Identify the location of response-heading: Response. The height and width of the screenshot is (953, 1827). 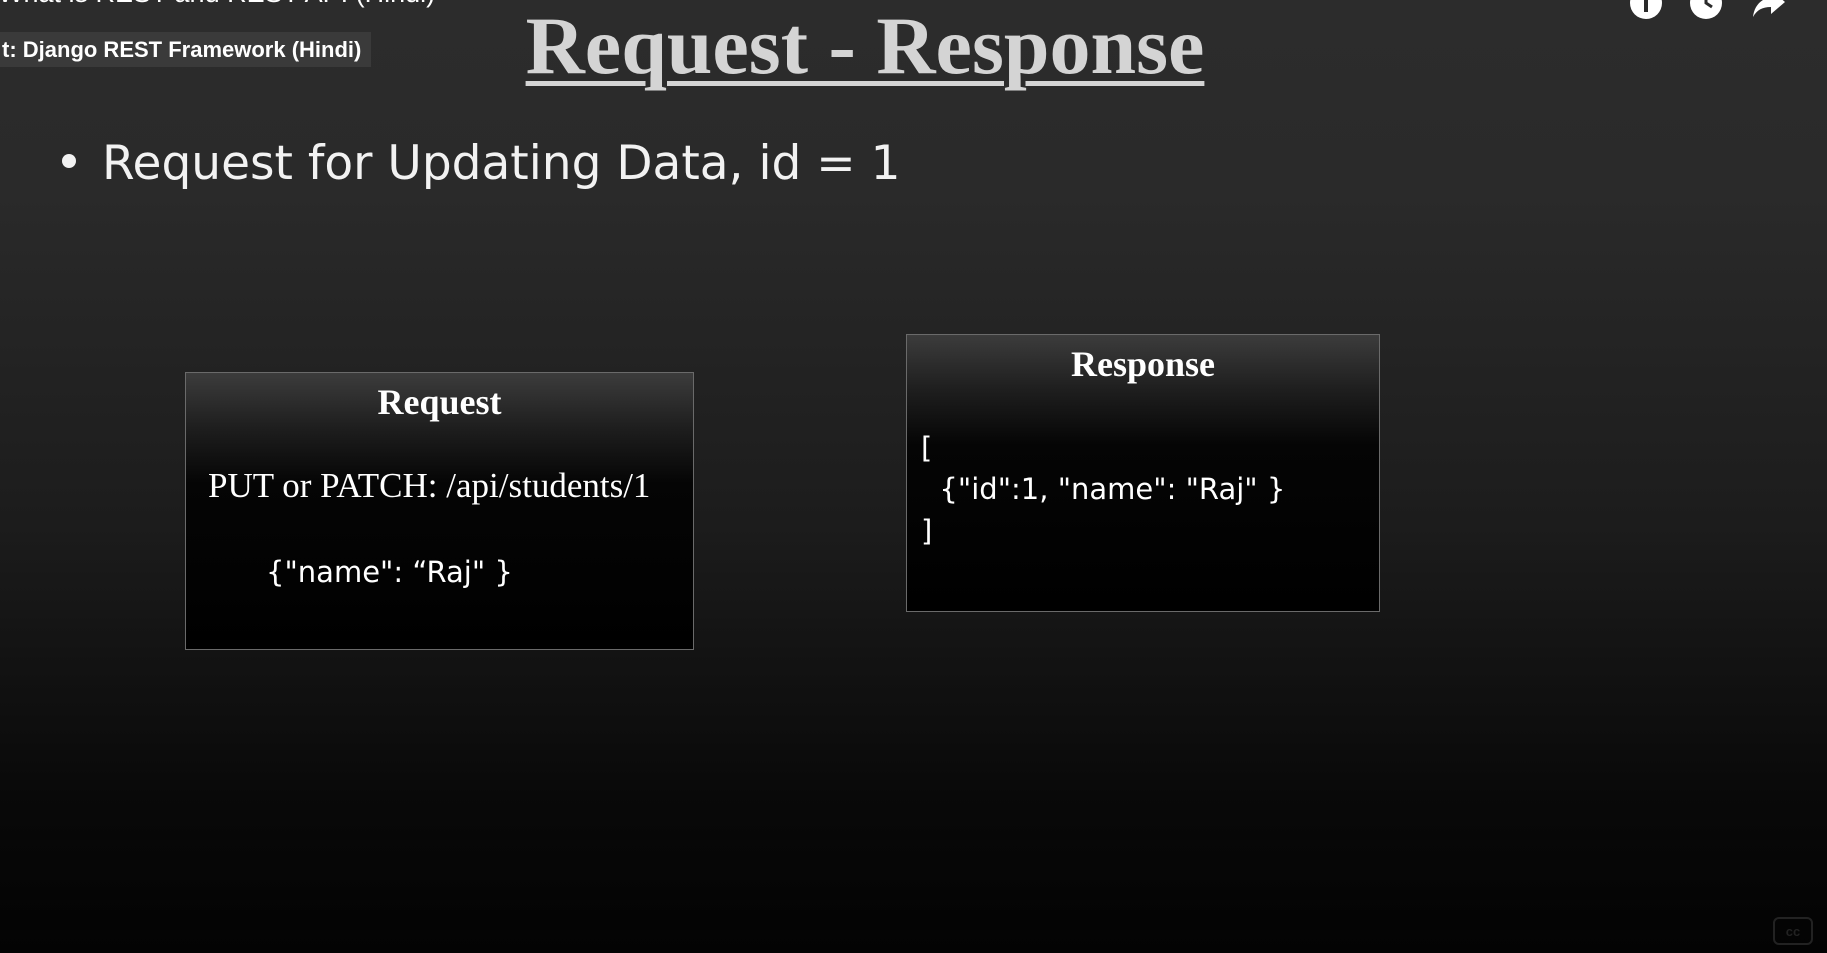
(1143, 364).